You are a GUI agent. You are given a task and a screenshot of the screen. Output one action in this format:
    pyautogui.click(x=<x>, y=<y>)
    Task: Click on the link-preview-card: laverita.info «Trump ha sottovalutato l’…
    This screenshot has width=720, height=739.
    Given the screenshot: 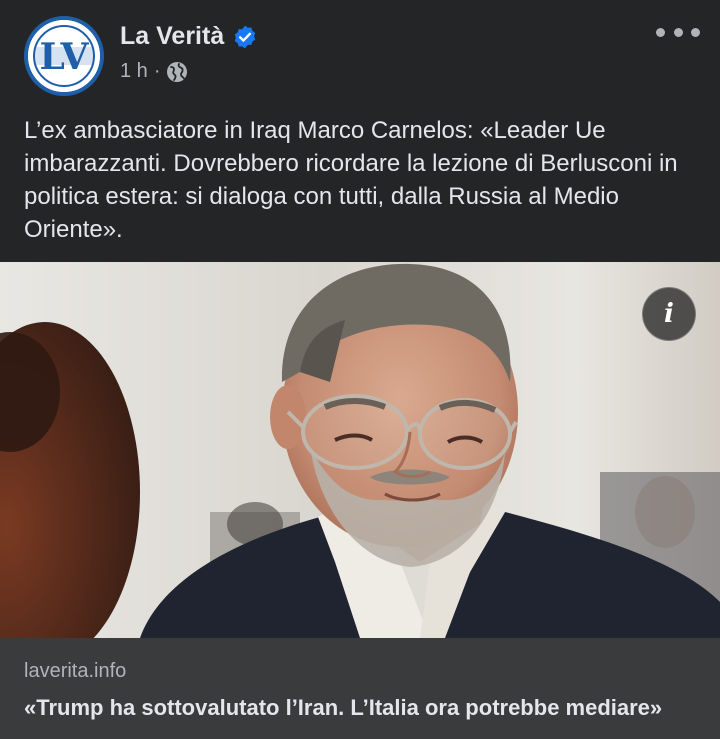 What is the action you would take?
    pyautogui.click(x=360, y=688)
    